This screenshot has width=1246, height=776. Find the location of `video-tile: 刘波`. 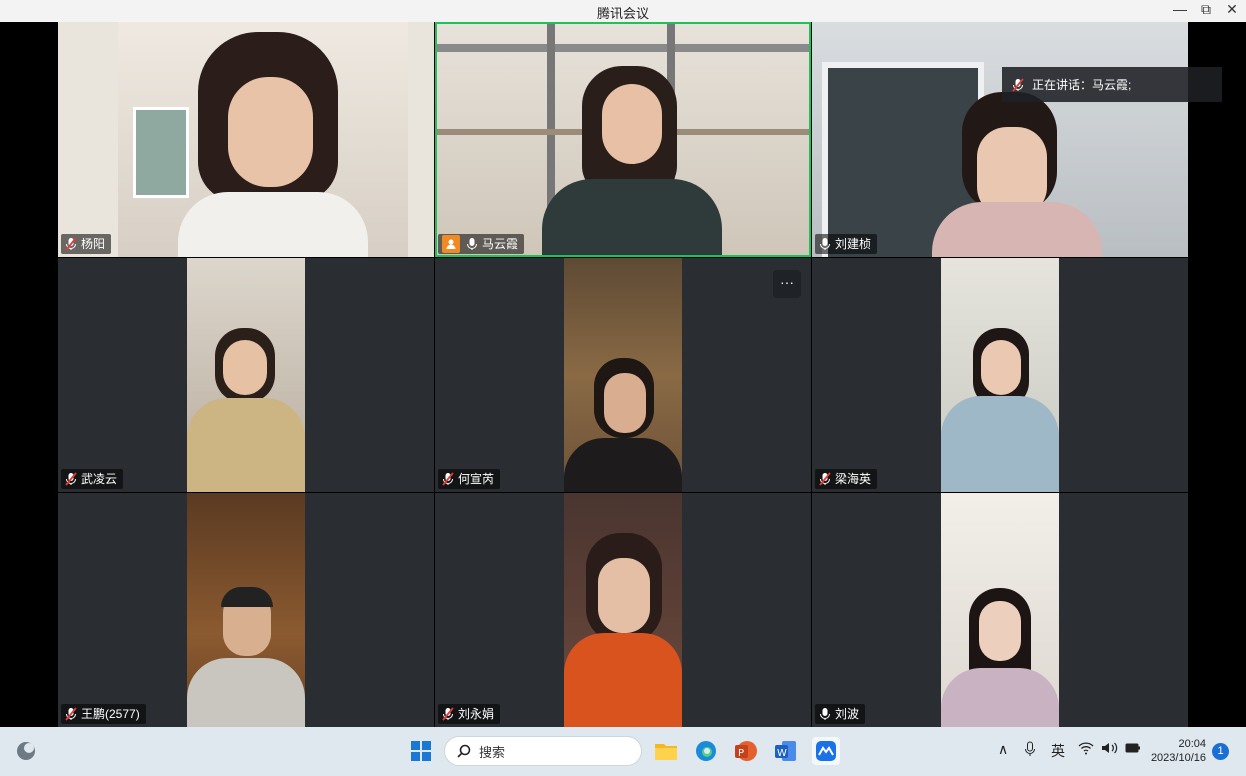

video-tile: 刘波 is located at coordinates (1000, 610).